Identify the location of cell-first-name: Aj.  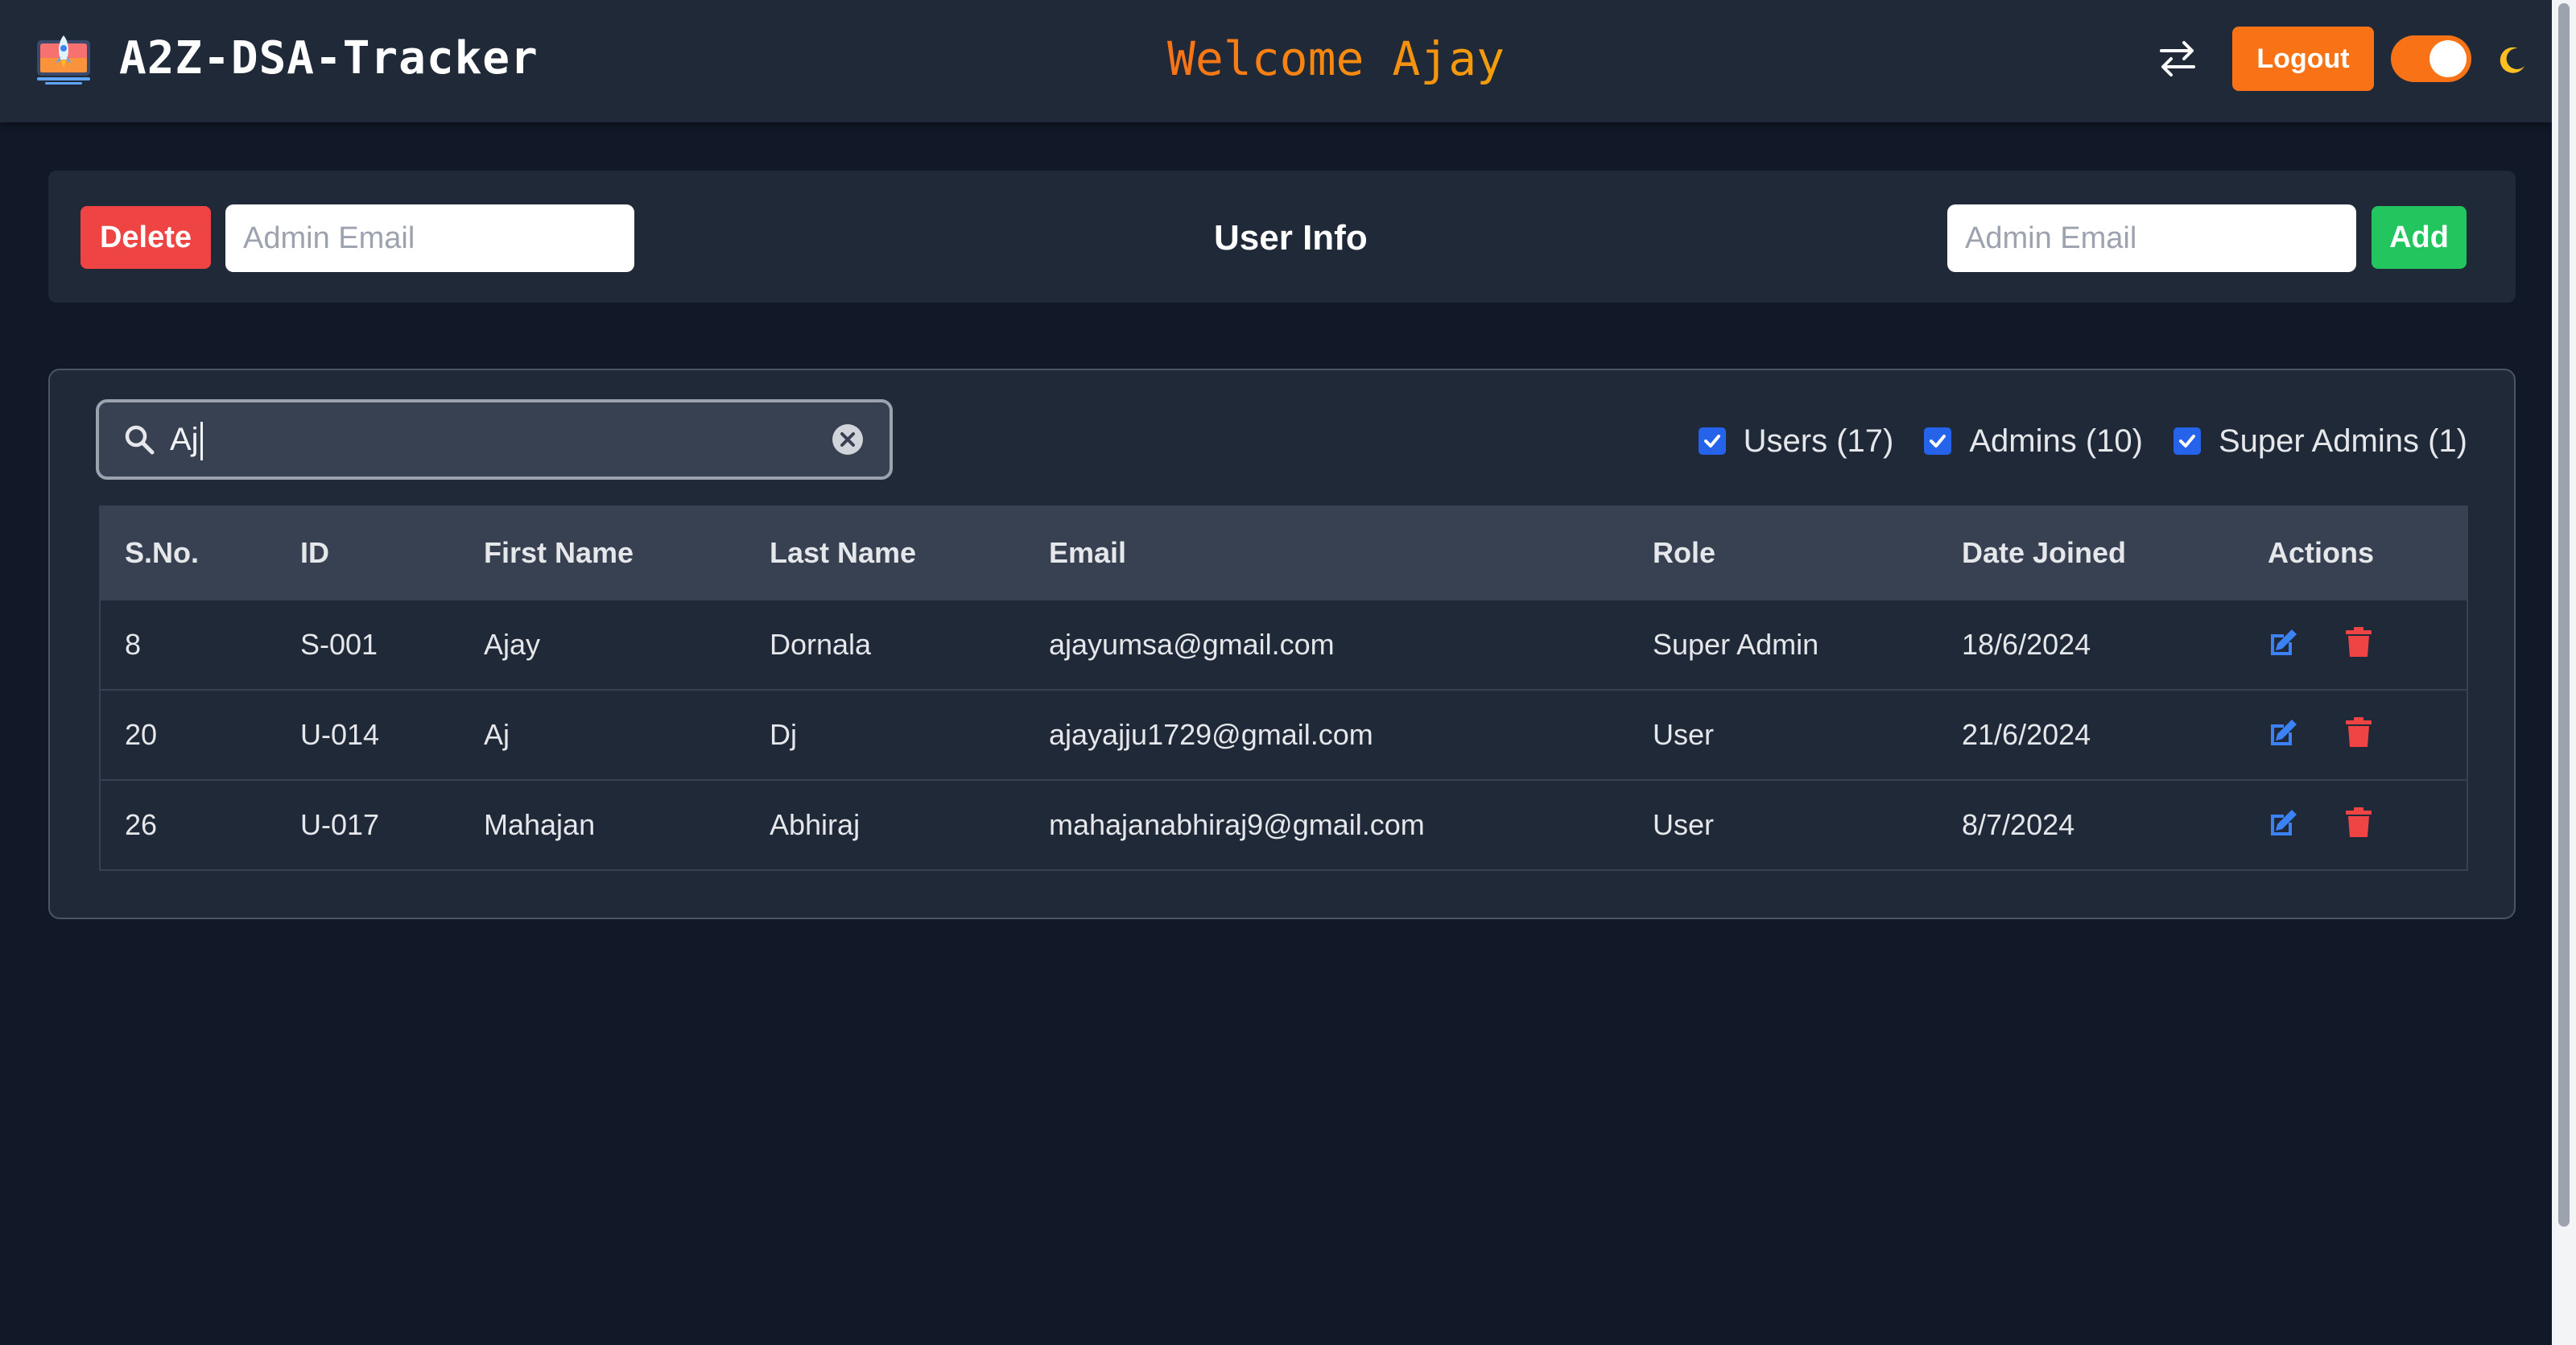
(497, 734).